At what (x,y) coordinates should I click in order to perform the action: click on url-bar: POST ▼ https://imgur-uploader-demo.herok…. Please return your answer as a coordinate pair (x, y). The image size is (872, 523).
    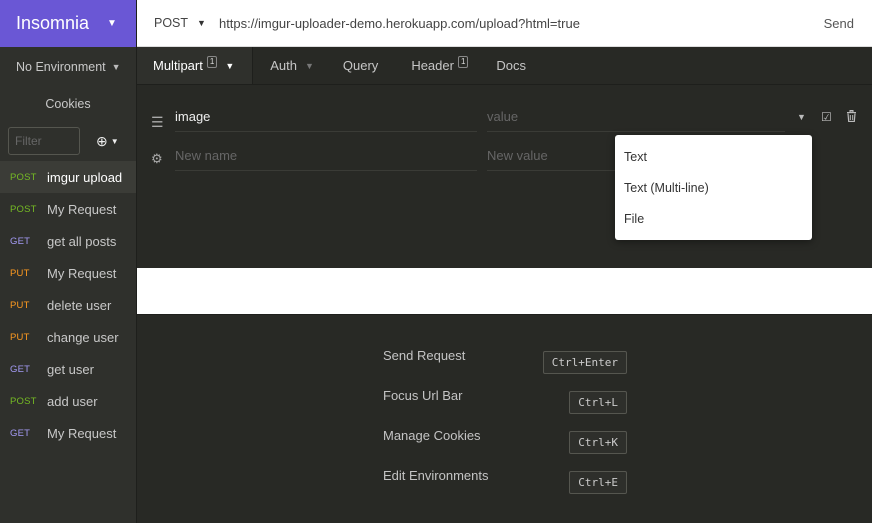
    Looking at the image, I should click on (504, 23).